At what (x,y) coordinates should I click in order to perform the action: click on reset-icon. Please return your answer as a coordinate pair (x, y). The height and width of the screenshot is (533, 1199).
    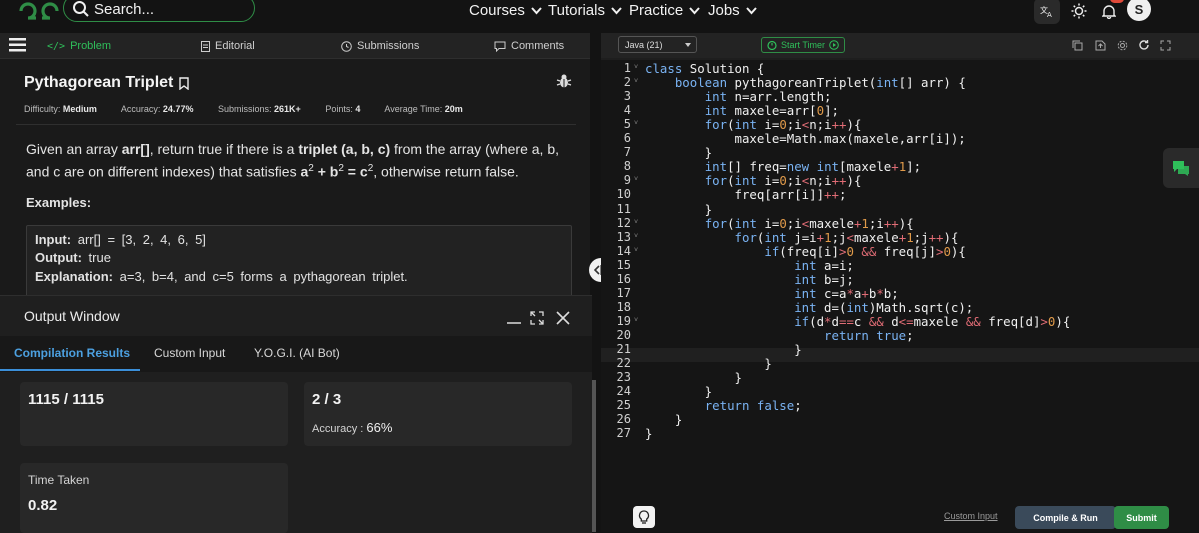
    Looking at the image, I should click on (1144, 45).